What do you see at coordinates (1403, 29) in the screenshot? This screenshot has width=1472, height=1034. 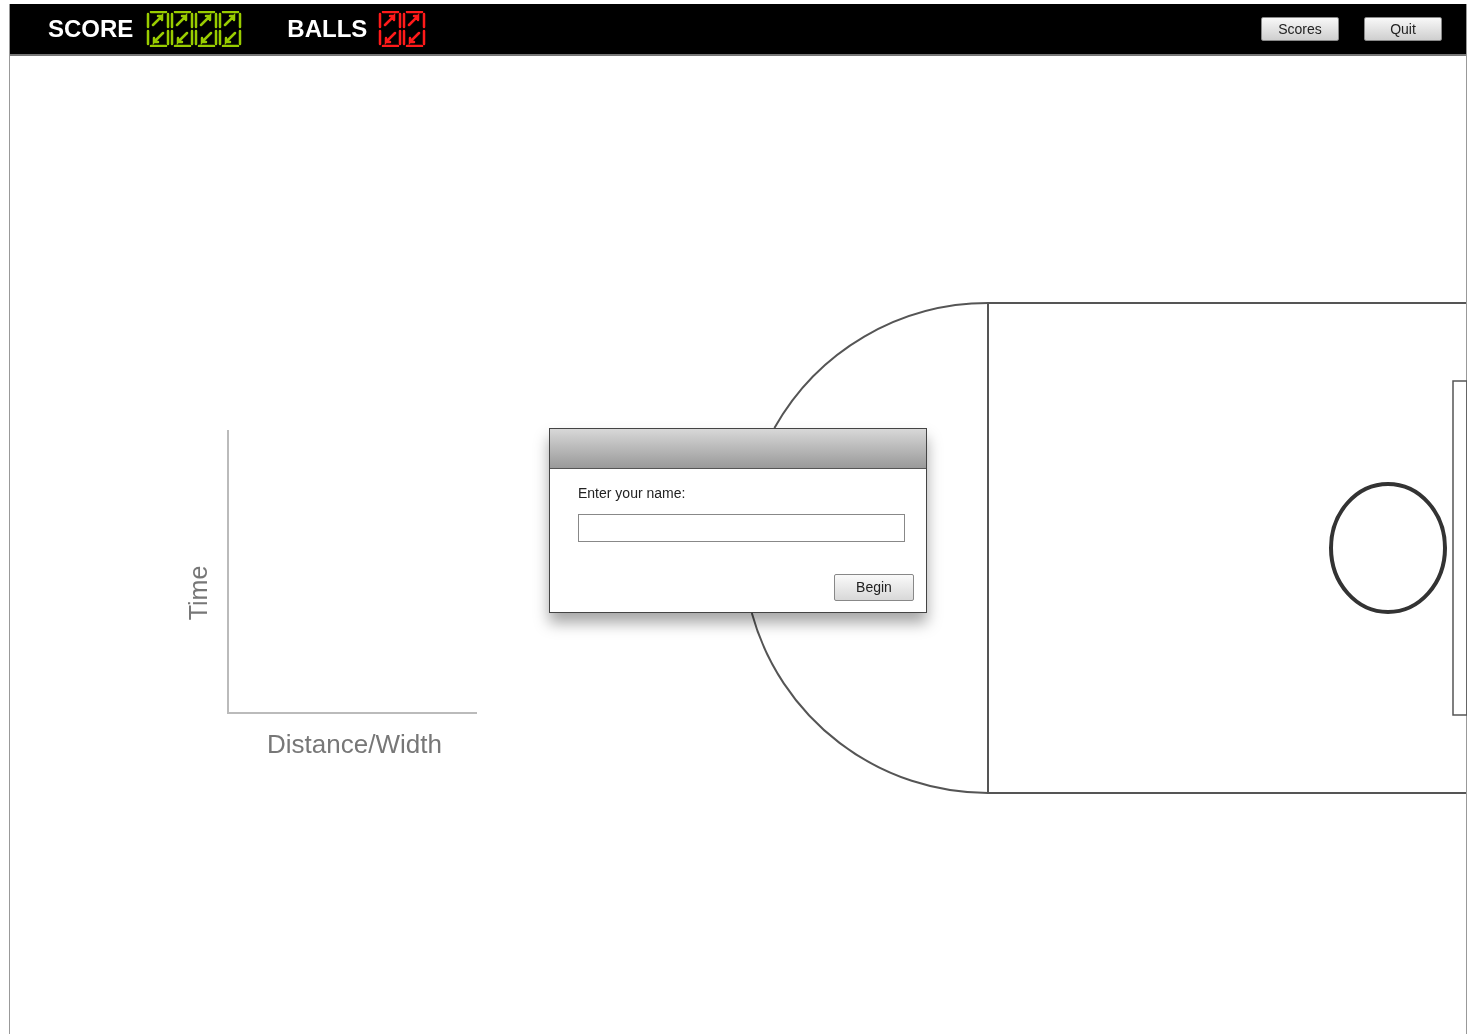 I see `toolbar-button: Quit` at bounding box center [1403, 29].